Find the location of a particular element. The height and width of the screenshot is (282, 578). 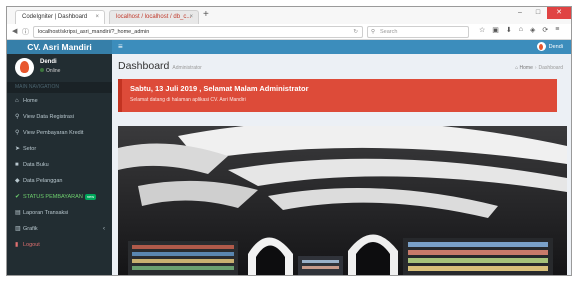

sync-icon: ⟳ is located at coordinates (545, 30).